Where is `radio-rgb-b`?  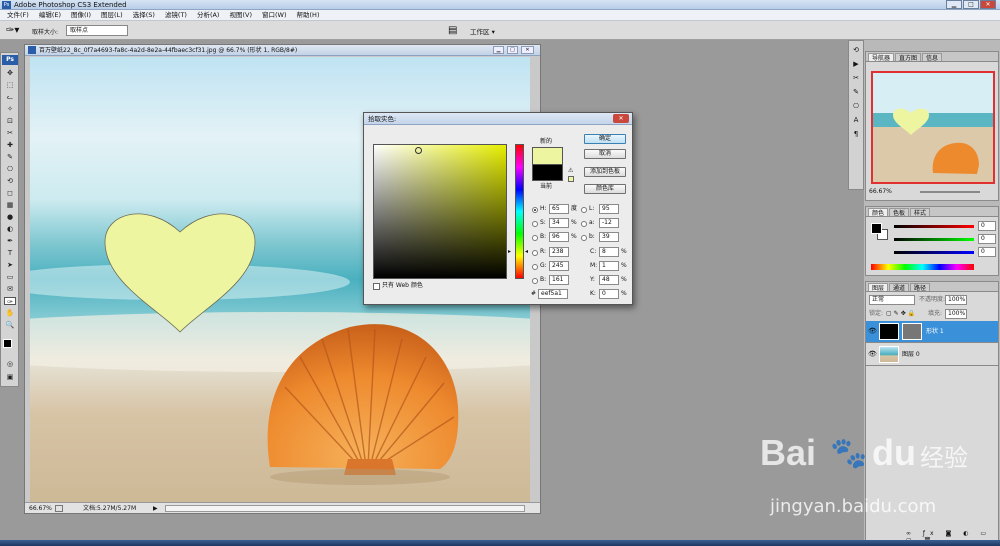 radio-rgb-b is located at coordinates (535, 281).